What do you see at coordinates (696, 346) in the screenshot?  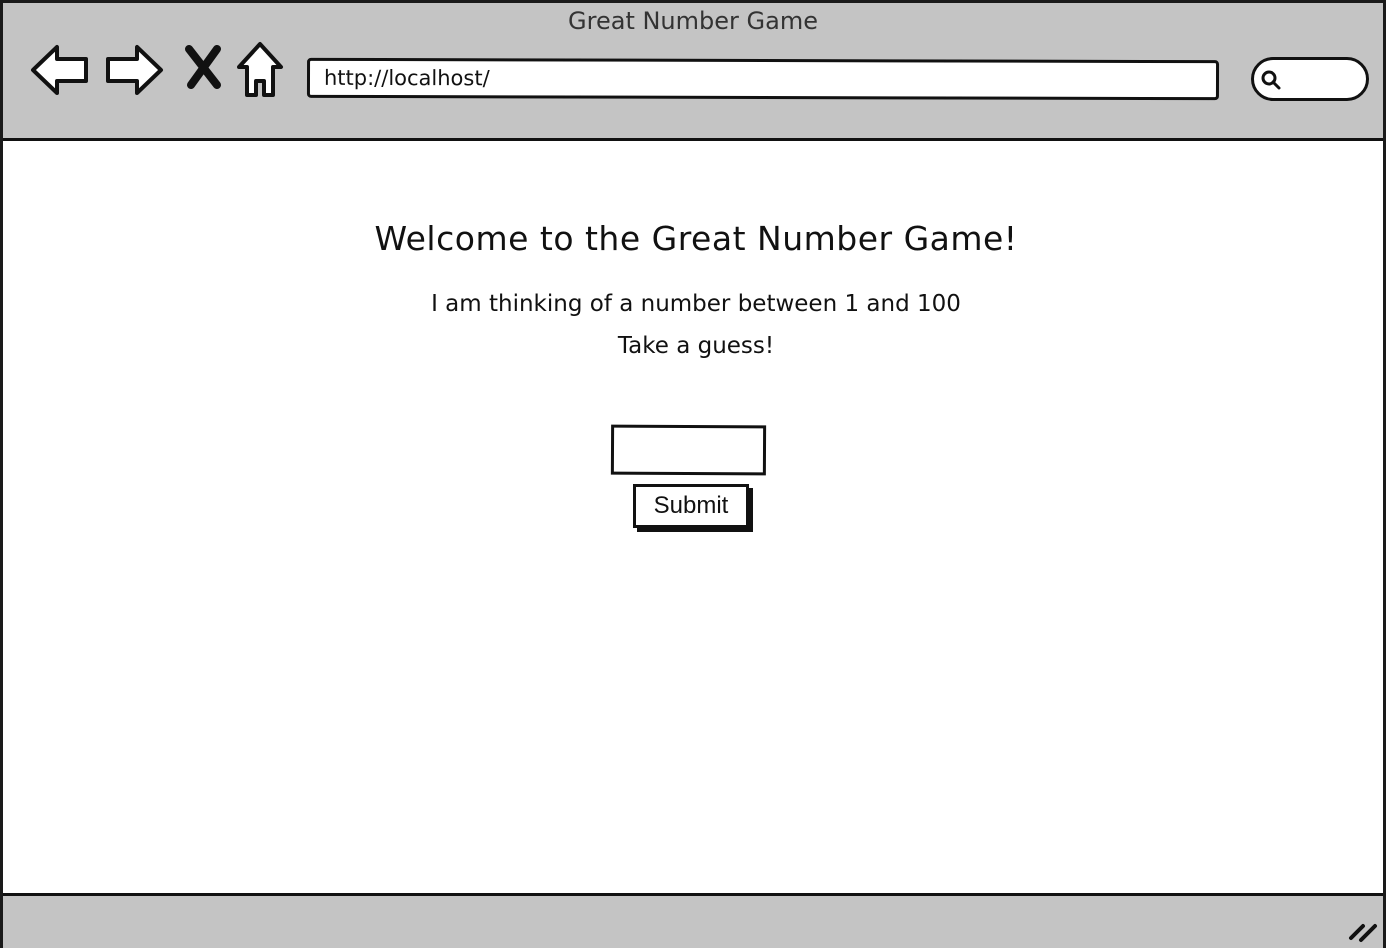 I see `prompt-text: Take a guess!` at bounding box center [696, 346].